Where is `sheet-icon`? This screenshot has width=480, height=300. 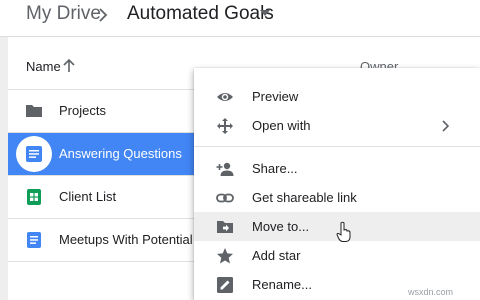 sheet-icon is located at coordinates (34, 197).